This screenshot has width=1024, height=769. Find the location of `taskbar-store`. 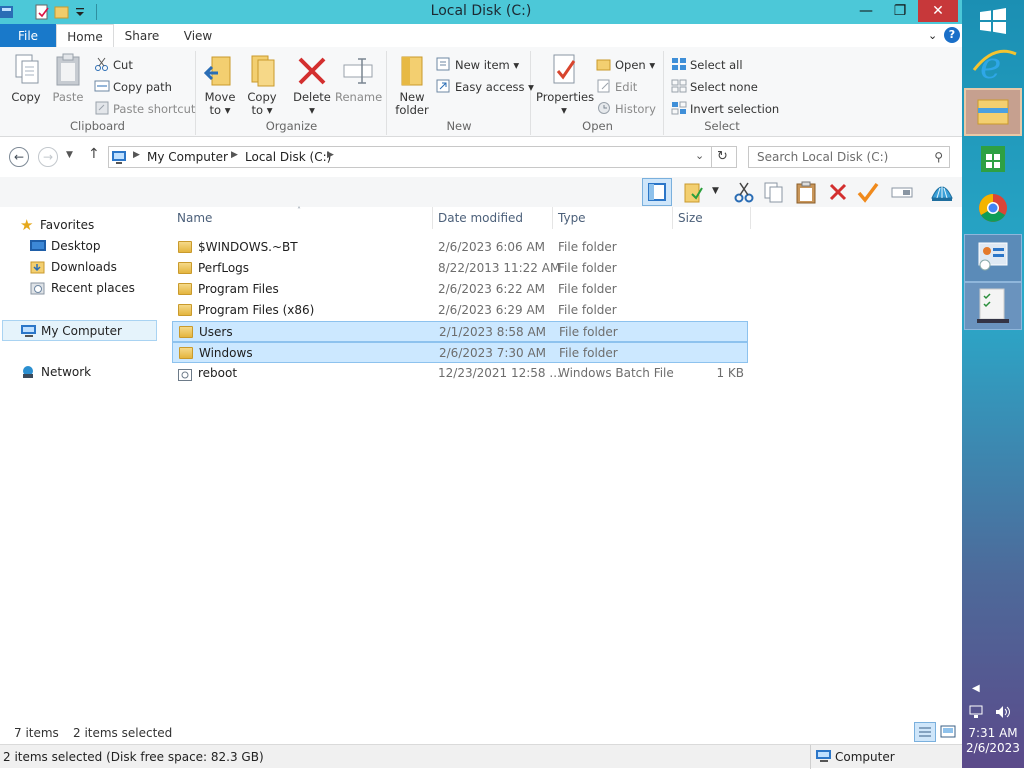

taskbar-store is located at coordinates (993, 160).